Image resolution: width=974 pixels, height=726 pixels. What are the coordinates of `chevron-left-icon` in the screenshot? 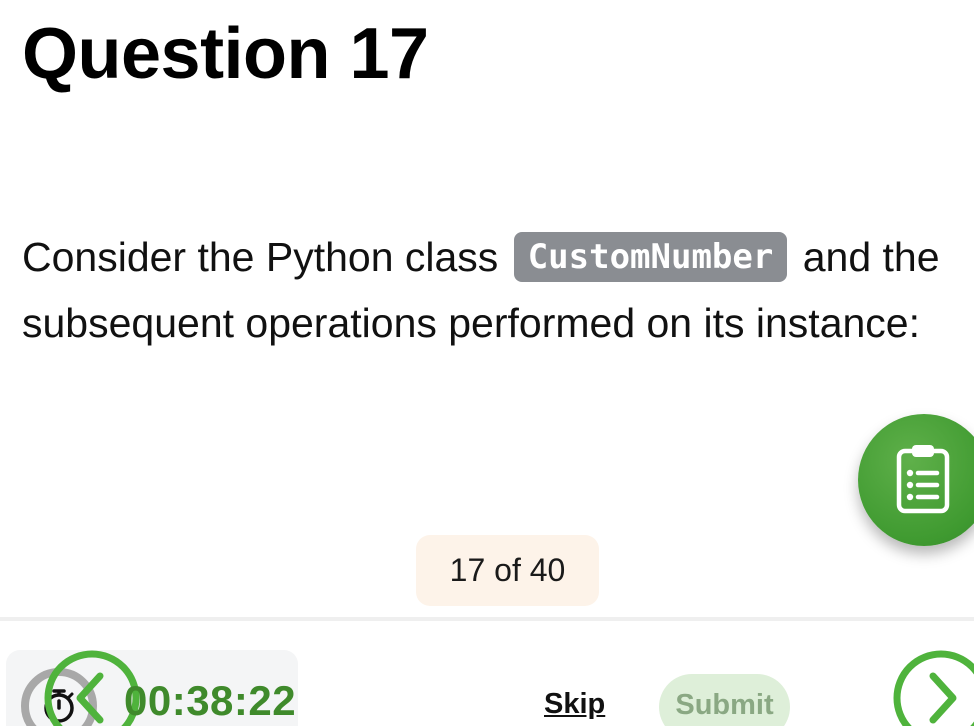 It's located at (90, 698).